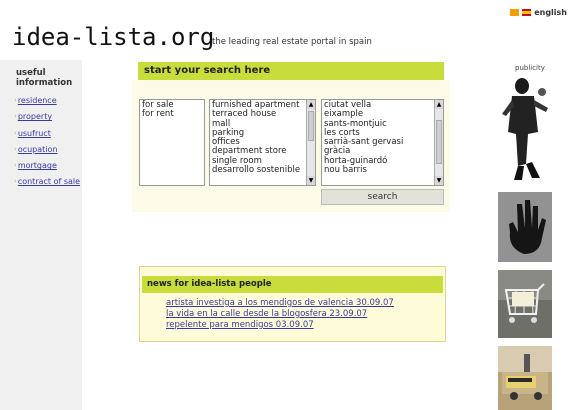 This screenshot has height=410, width=573. What do you see at coordinates (515, 12) in the screenshot?
I see `flag-uk-icon` at bounding box center [515, 12].